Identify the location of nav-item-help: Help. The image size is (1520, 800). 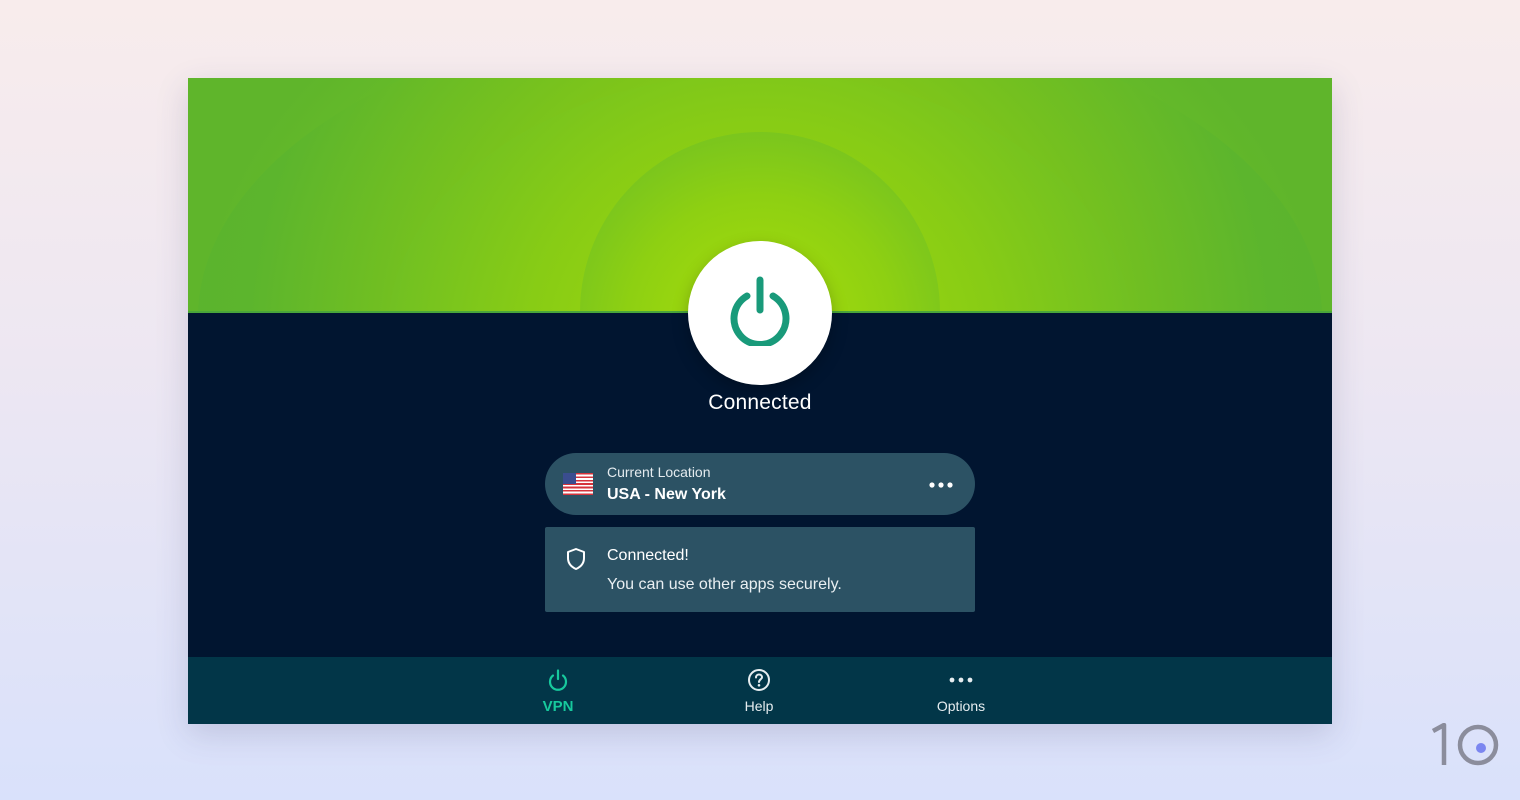
(759, 690).